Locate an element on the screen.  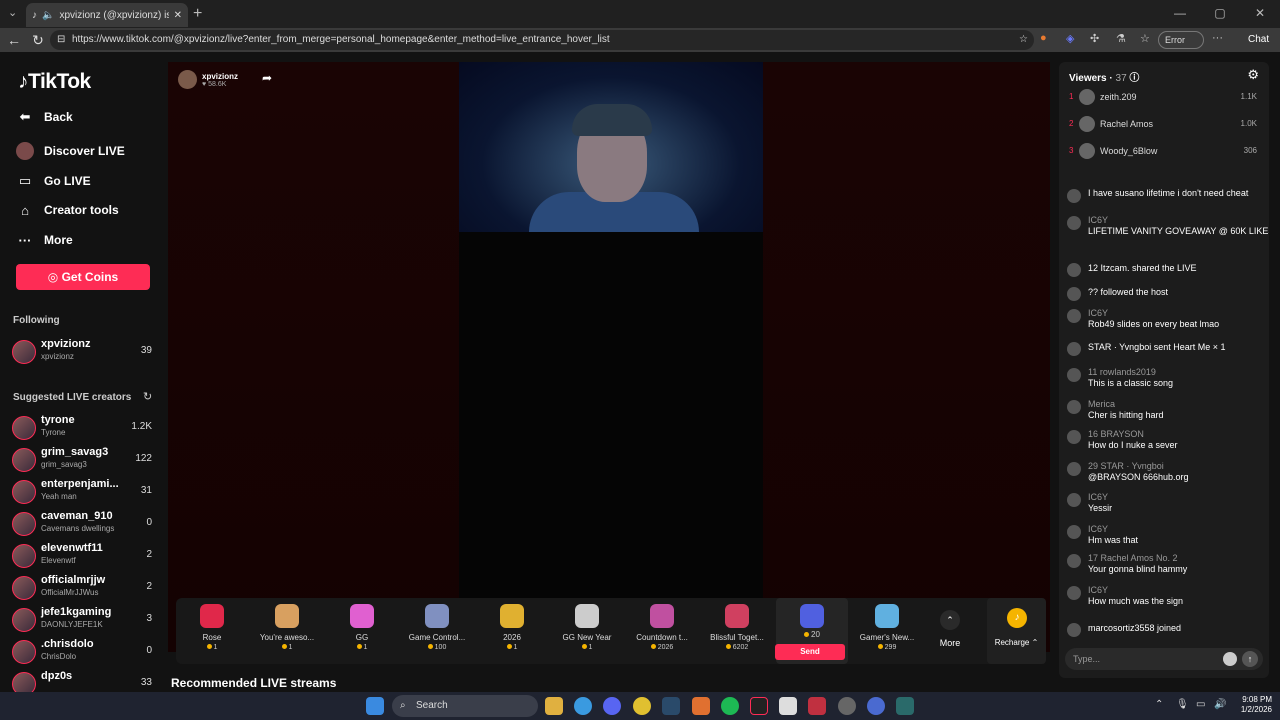
new-tab-button: + is located at coordinates (197, 14).